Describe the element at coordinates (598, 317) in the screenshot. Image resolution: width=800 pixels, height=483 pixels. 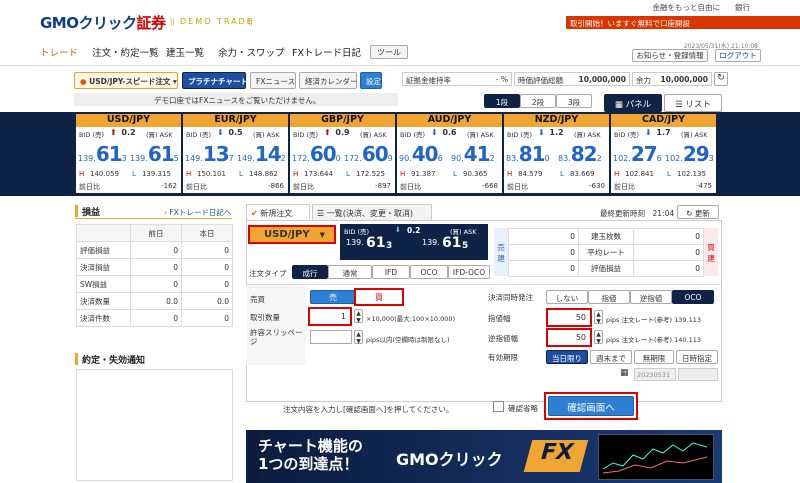
I see `limit-stepper: ▲ ▼` at that location.